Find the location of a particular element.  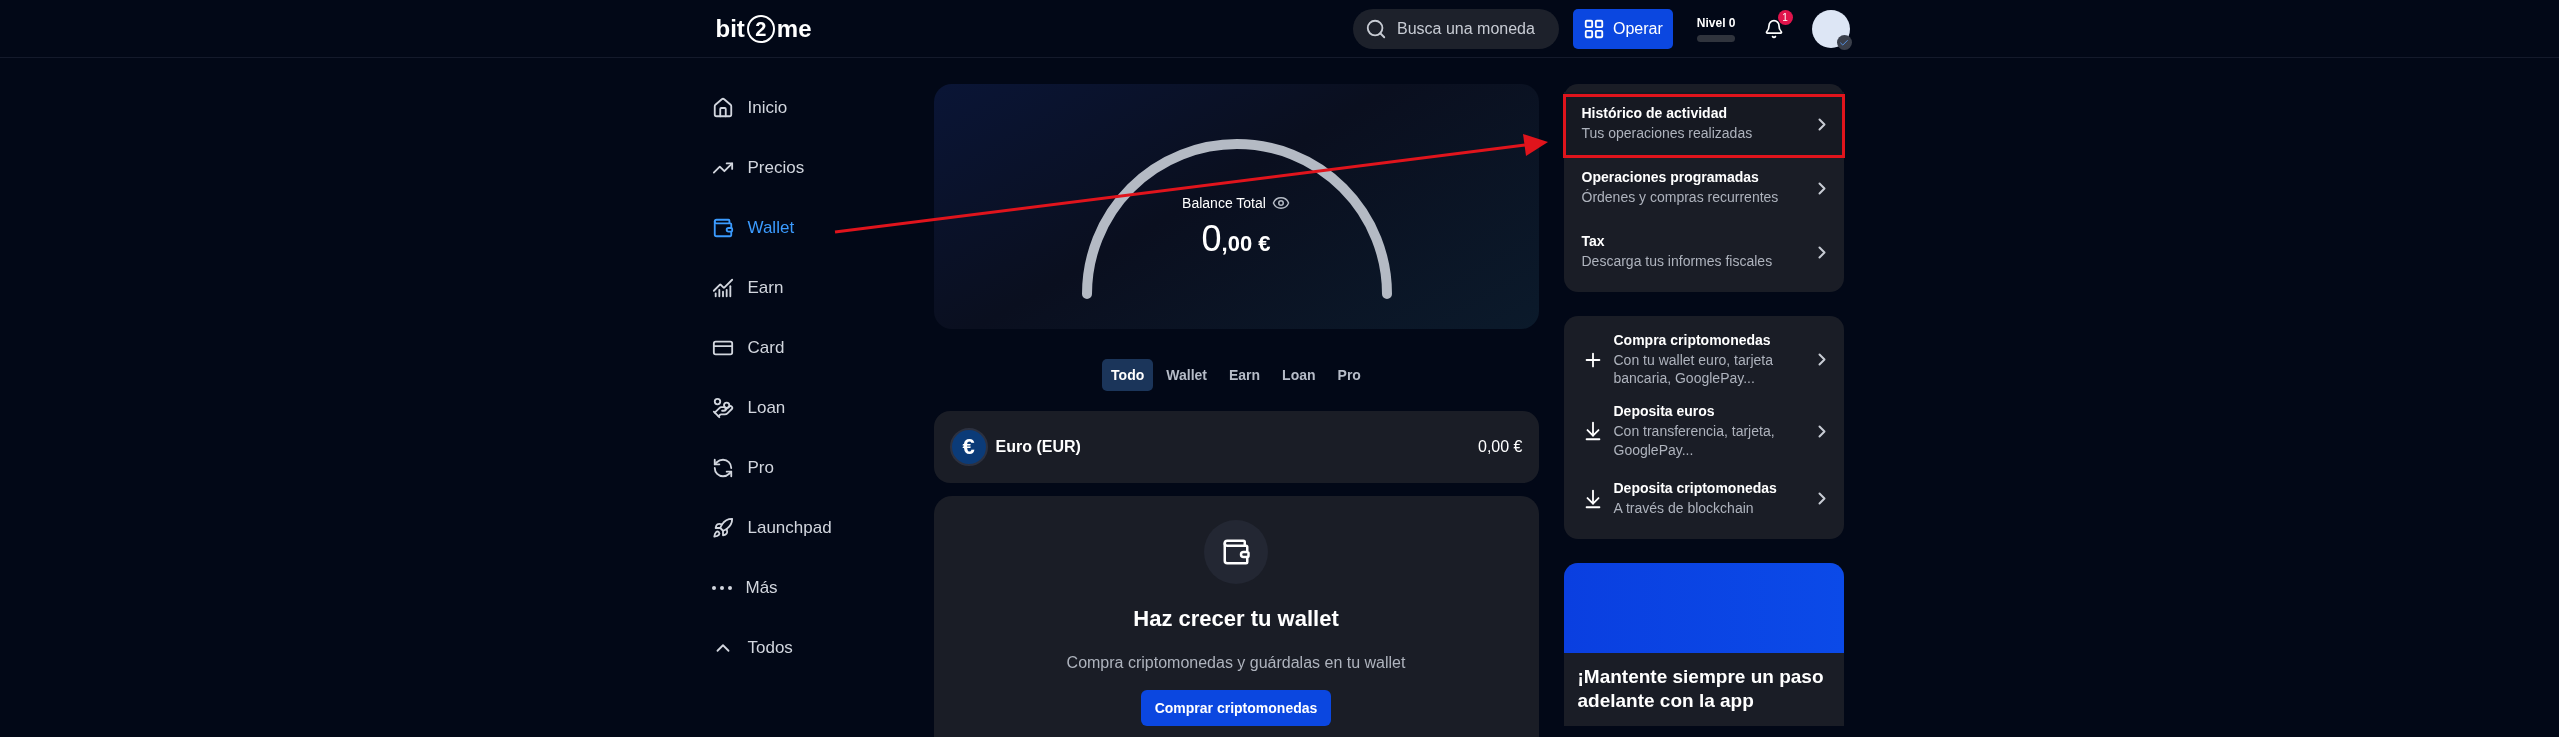

filter-tab: Loan is located at coordinates (1299, 375).